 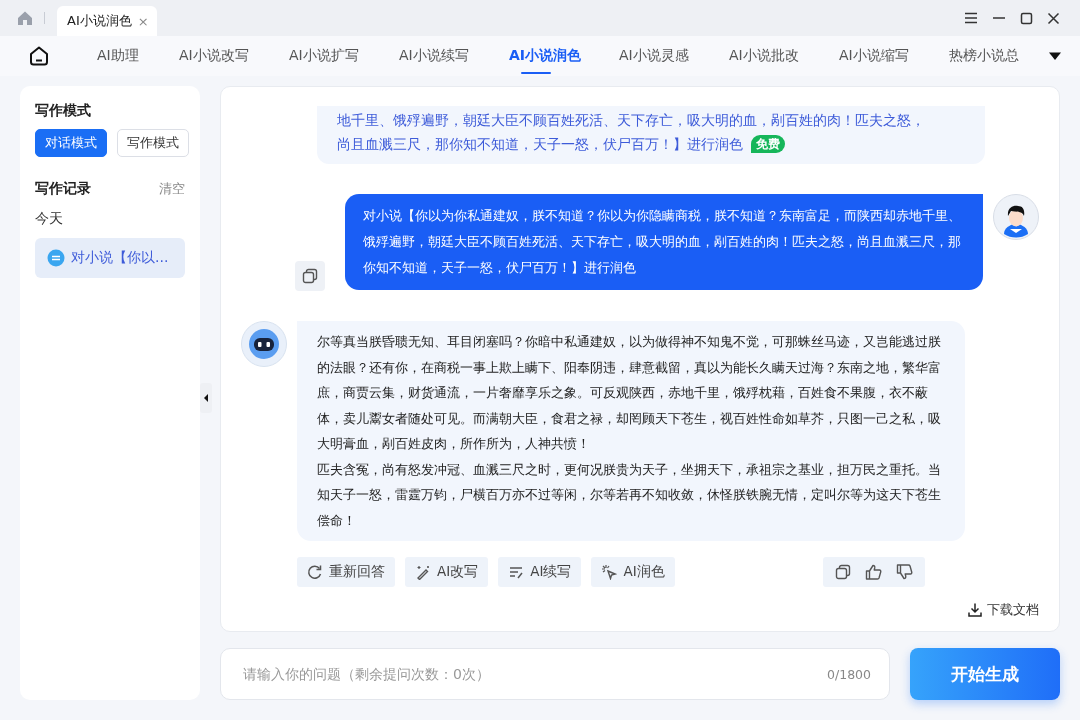 What do you see at coordinates (315, 572) in the screenshot?
I see `refresh-icon` at bounding box center [315, 572].